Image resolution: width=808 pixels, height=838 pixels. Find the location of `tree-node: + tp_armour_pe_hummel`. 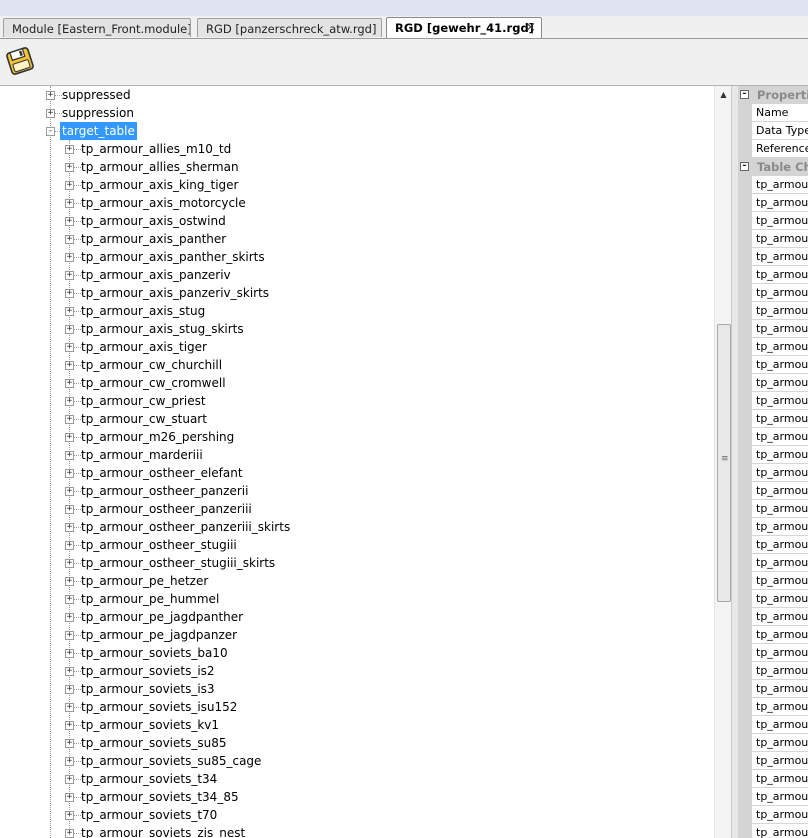

tree-node: + tp_armour_pe_hummel is located at coordinates (357, 599).